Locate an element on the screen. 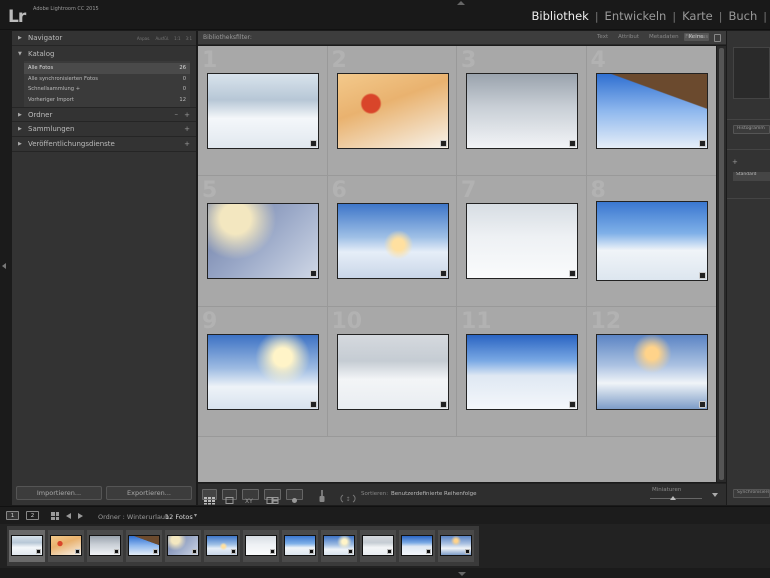  grid-cell: 7 is located at coordinates (522, 241).